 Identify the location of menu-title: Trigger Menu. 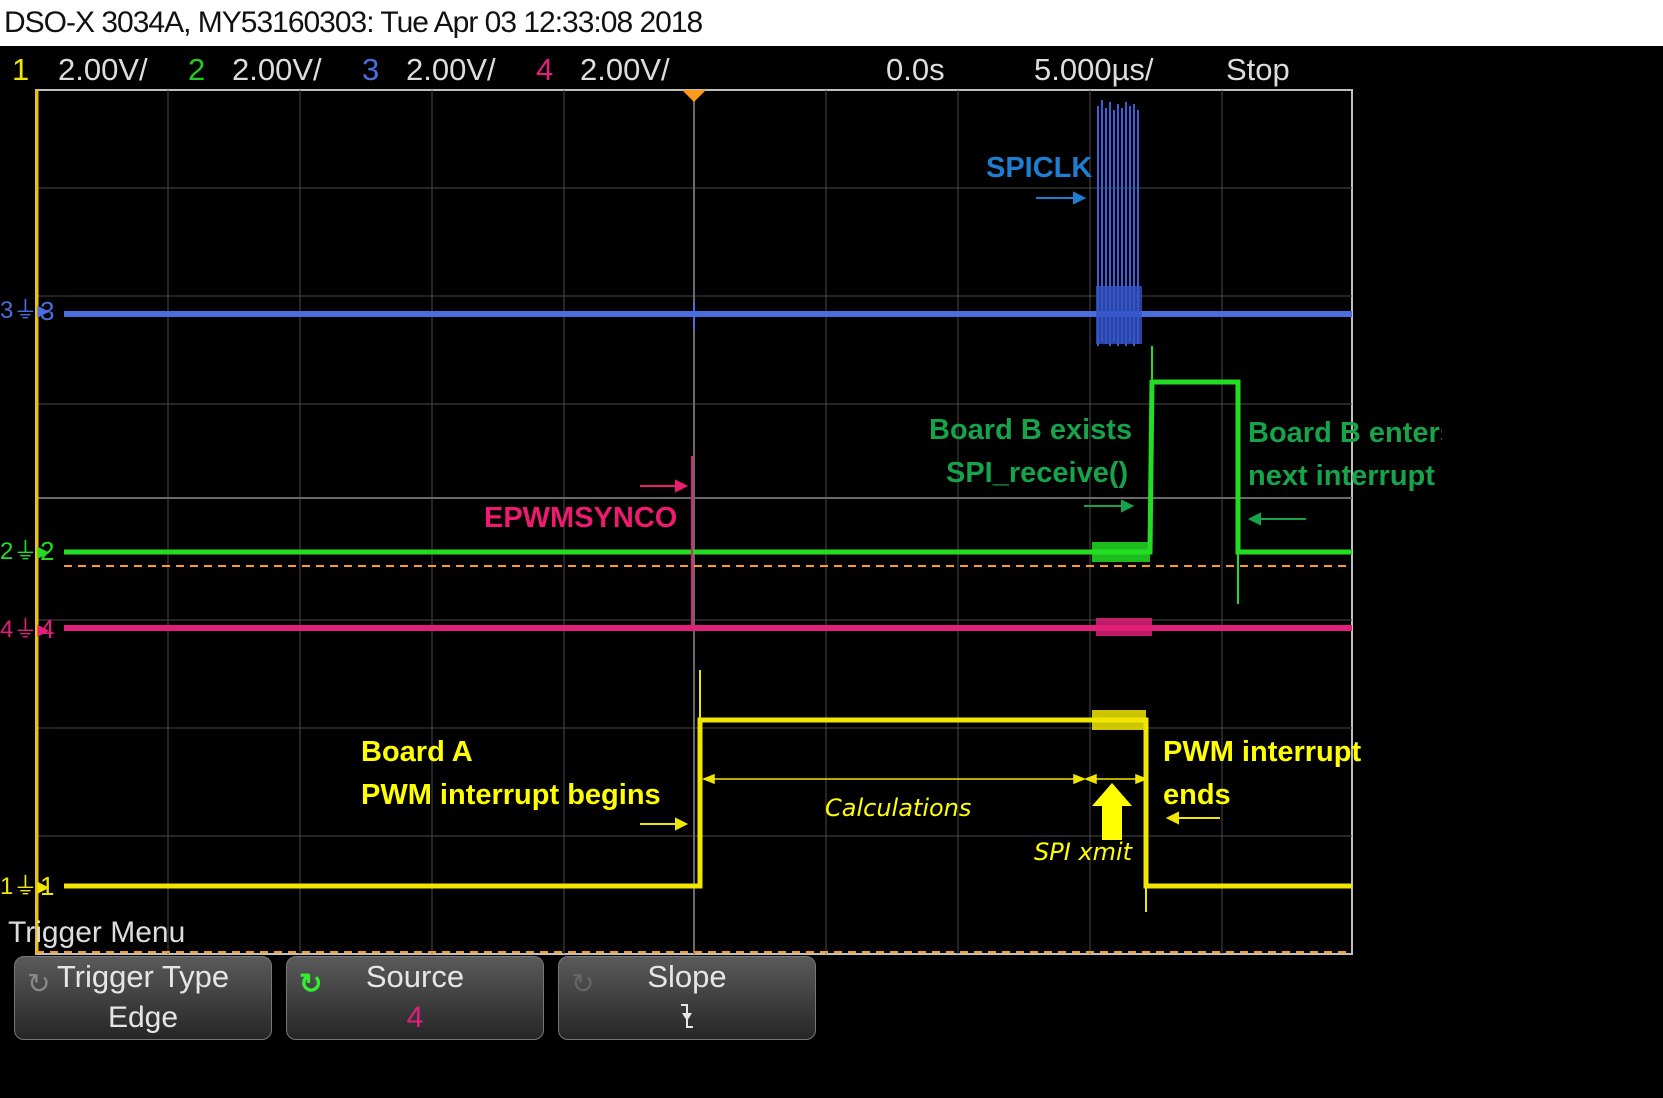
(97, 932).